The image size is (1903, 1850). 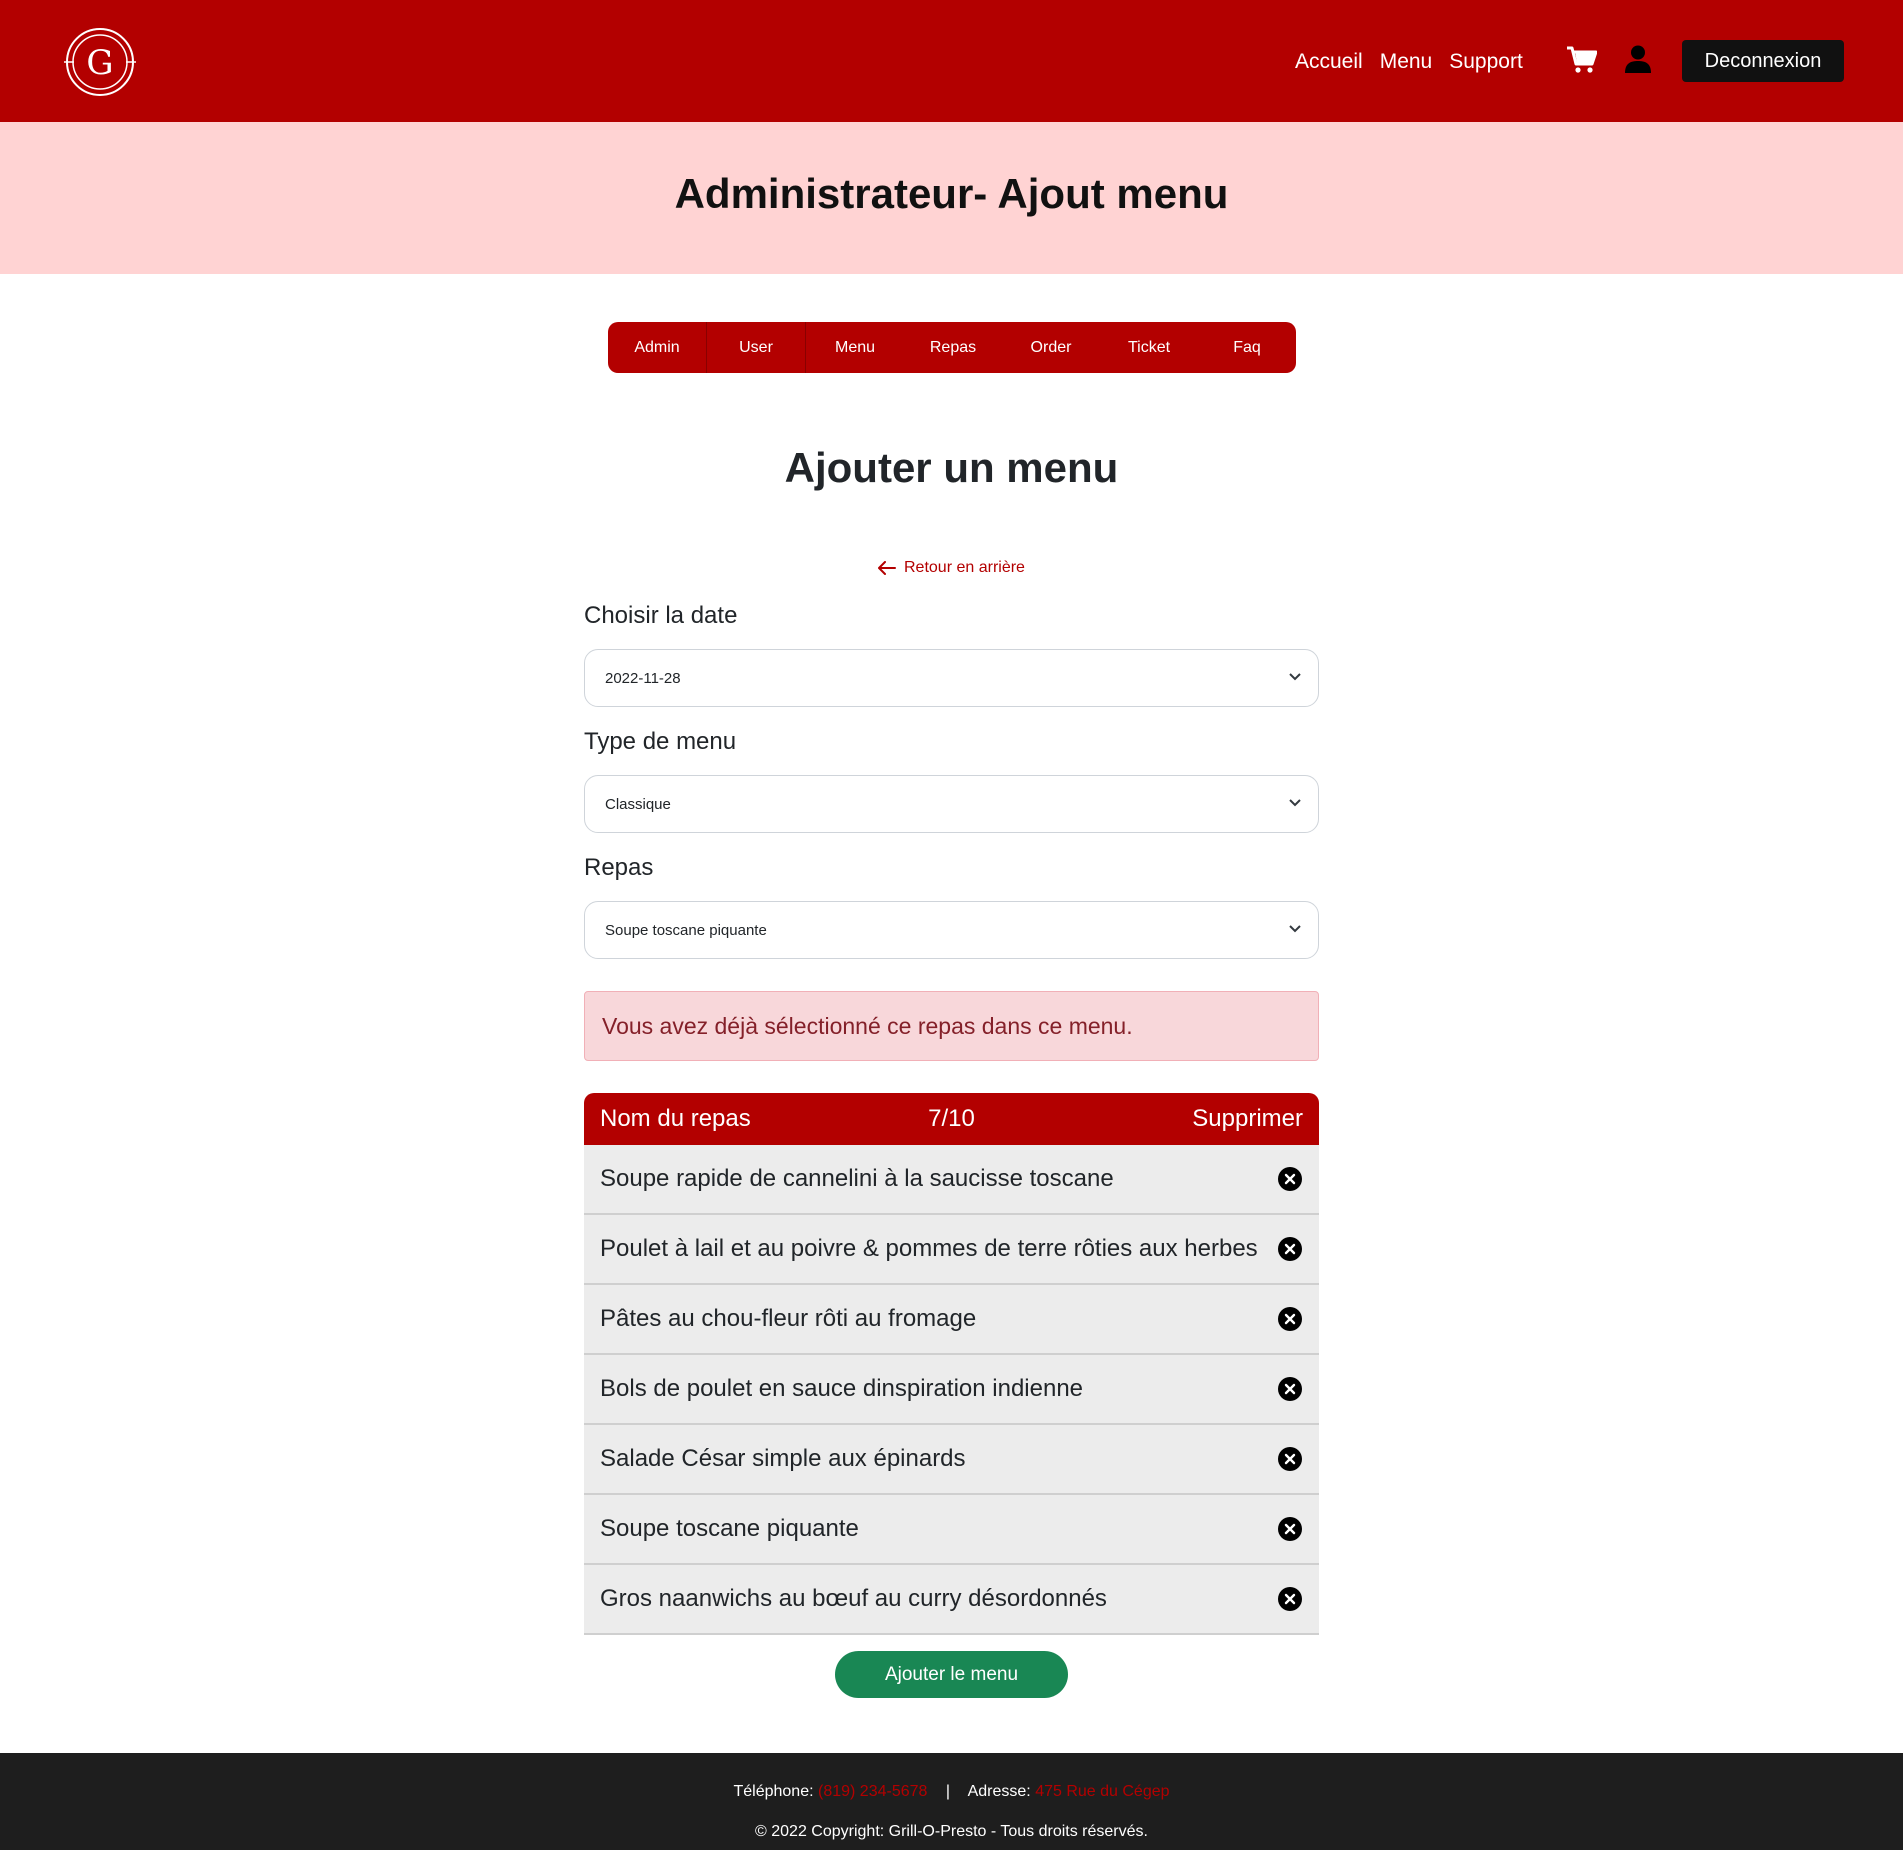 I want to click on tab-admin: Admin, so click(x=657, y=347).